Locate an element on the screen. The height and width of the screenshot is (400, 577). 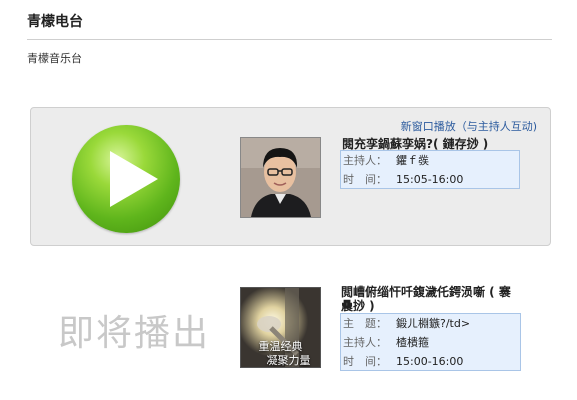
new-window-play-link: 新窗口播放（与主持人互动) is located at coordinates (469, 126).